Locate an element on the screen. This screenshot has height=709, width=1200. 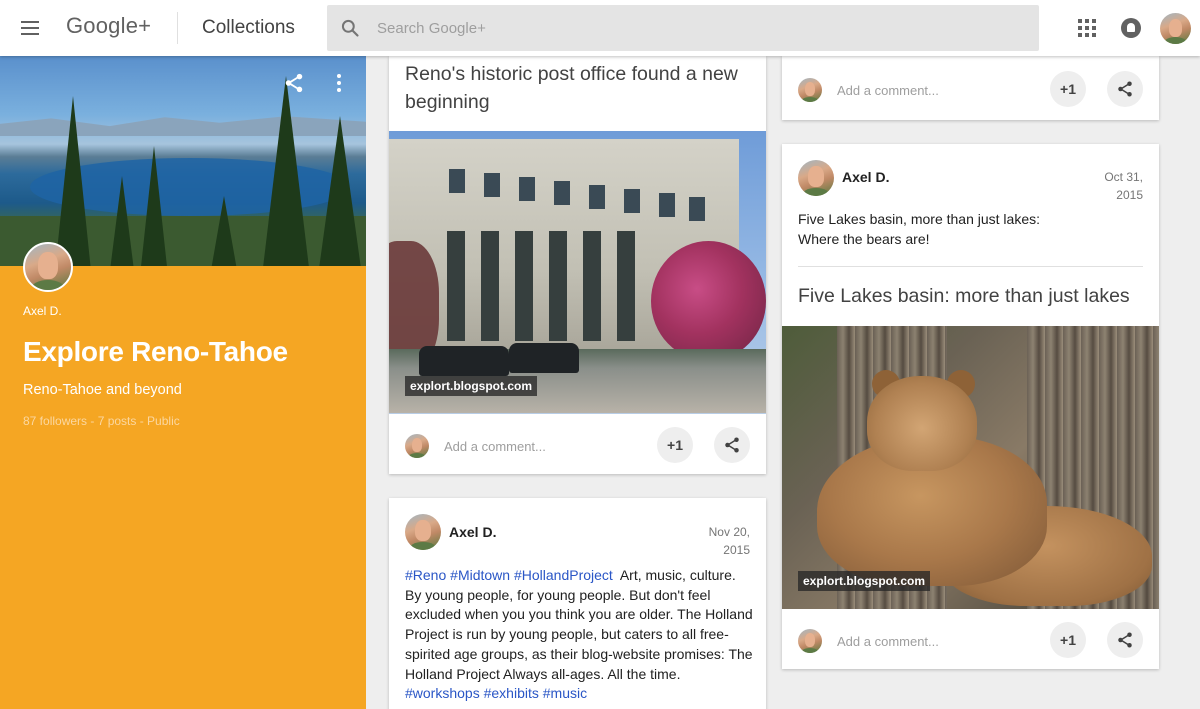
account-avatar is located at coordinates (1175, 28).